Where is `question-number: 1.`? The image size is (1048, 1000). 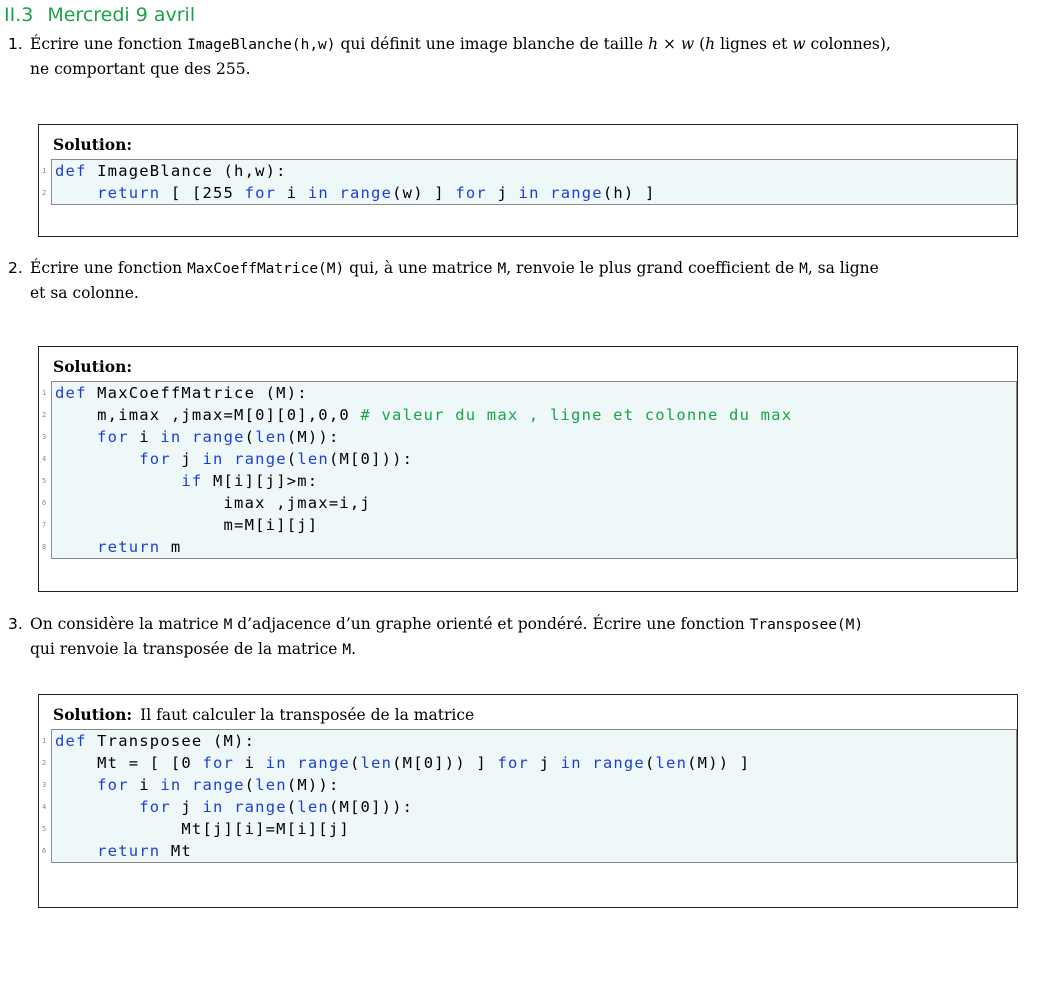
question-number: 1. is located at coordinates (15, 44).